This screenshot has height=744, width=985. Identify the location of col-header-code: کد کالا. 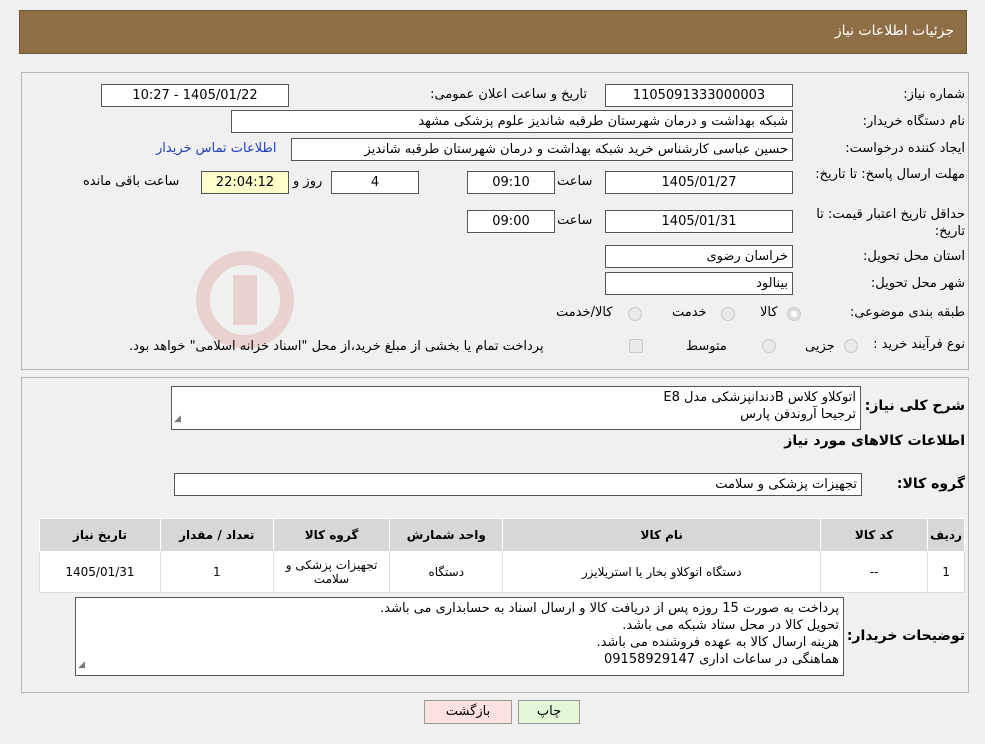
(874, 535).